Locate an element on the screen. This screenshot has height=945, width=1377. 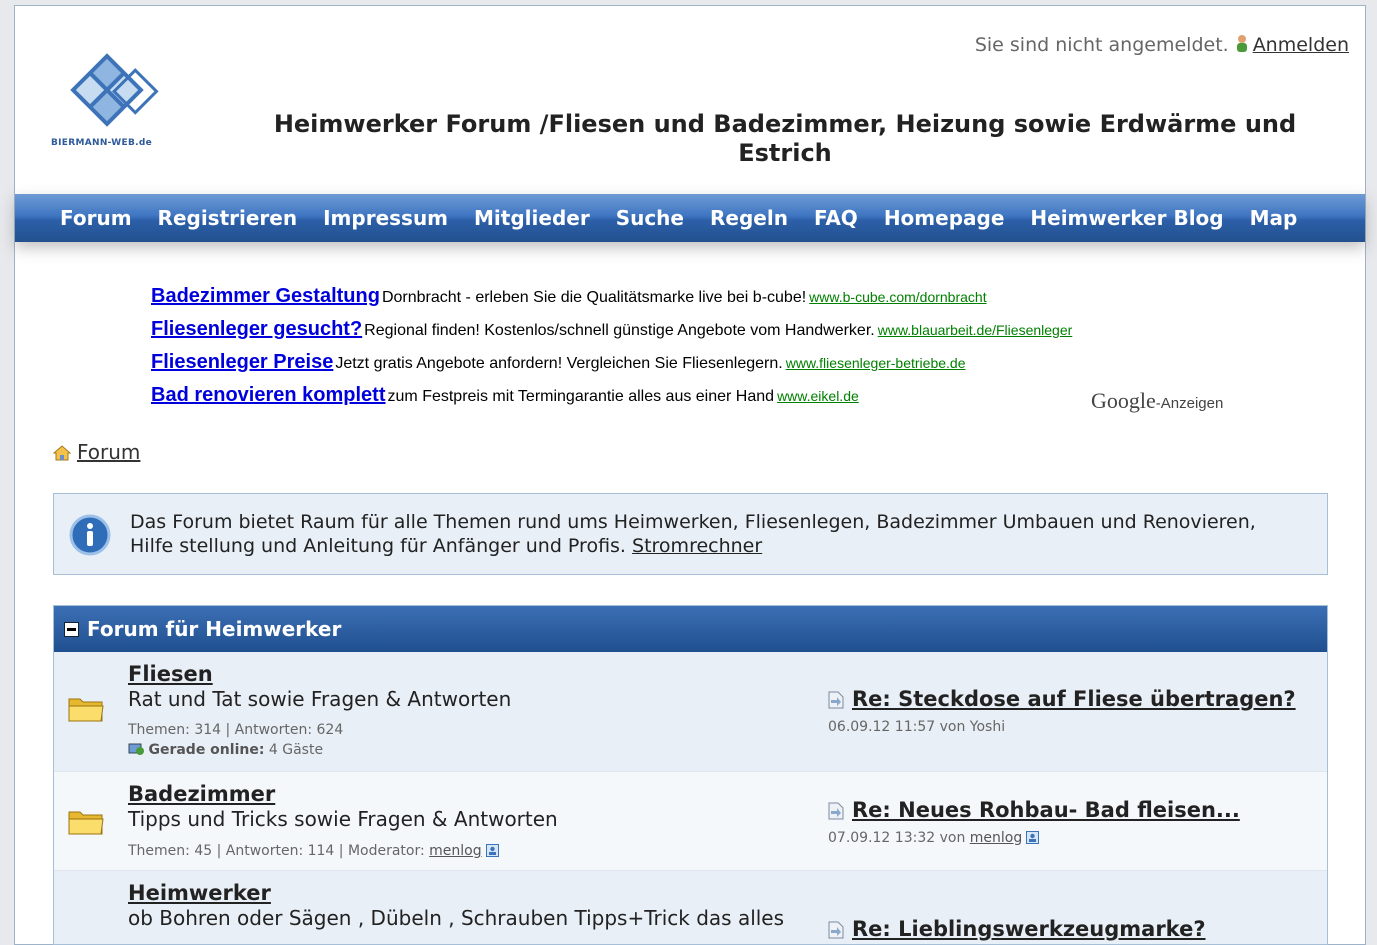
ad-title: Badezimmer Gestaltung is located at coordinates (265, 296).